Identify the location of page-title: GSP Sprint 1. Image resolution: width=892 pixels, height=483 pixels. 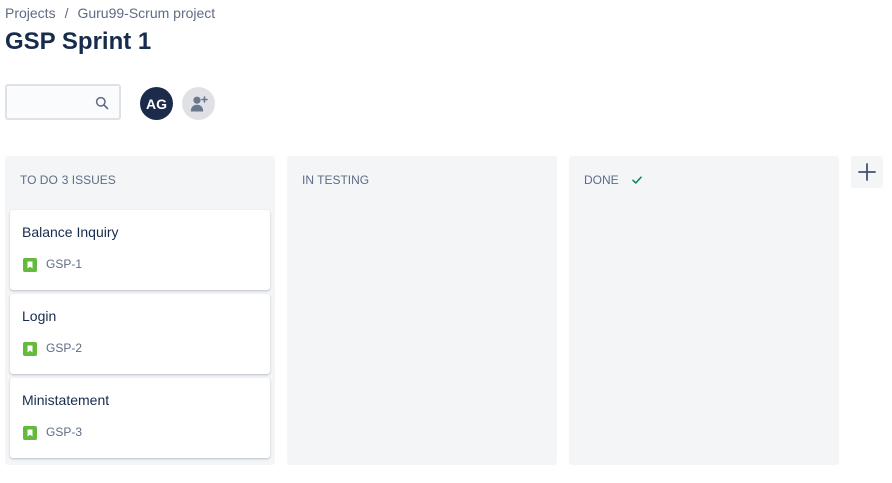
(78, 41).